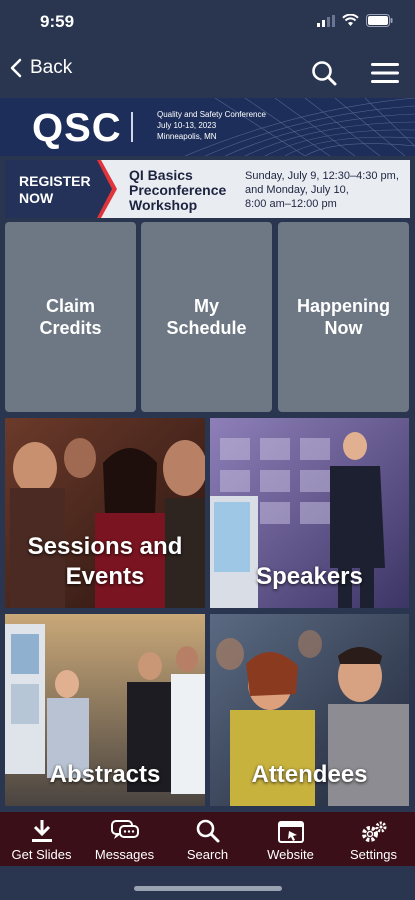 Image resolution: width=415 pixels, height=900 pixels. I want to click on tab-website: Website, so click(291, 839).